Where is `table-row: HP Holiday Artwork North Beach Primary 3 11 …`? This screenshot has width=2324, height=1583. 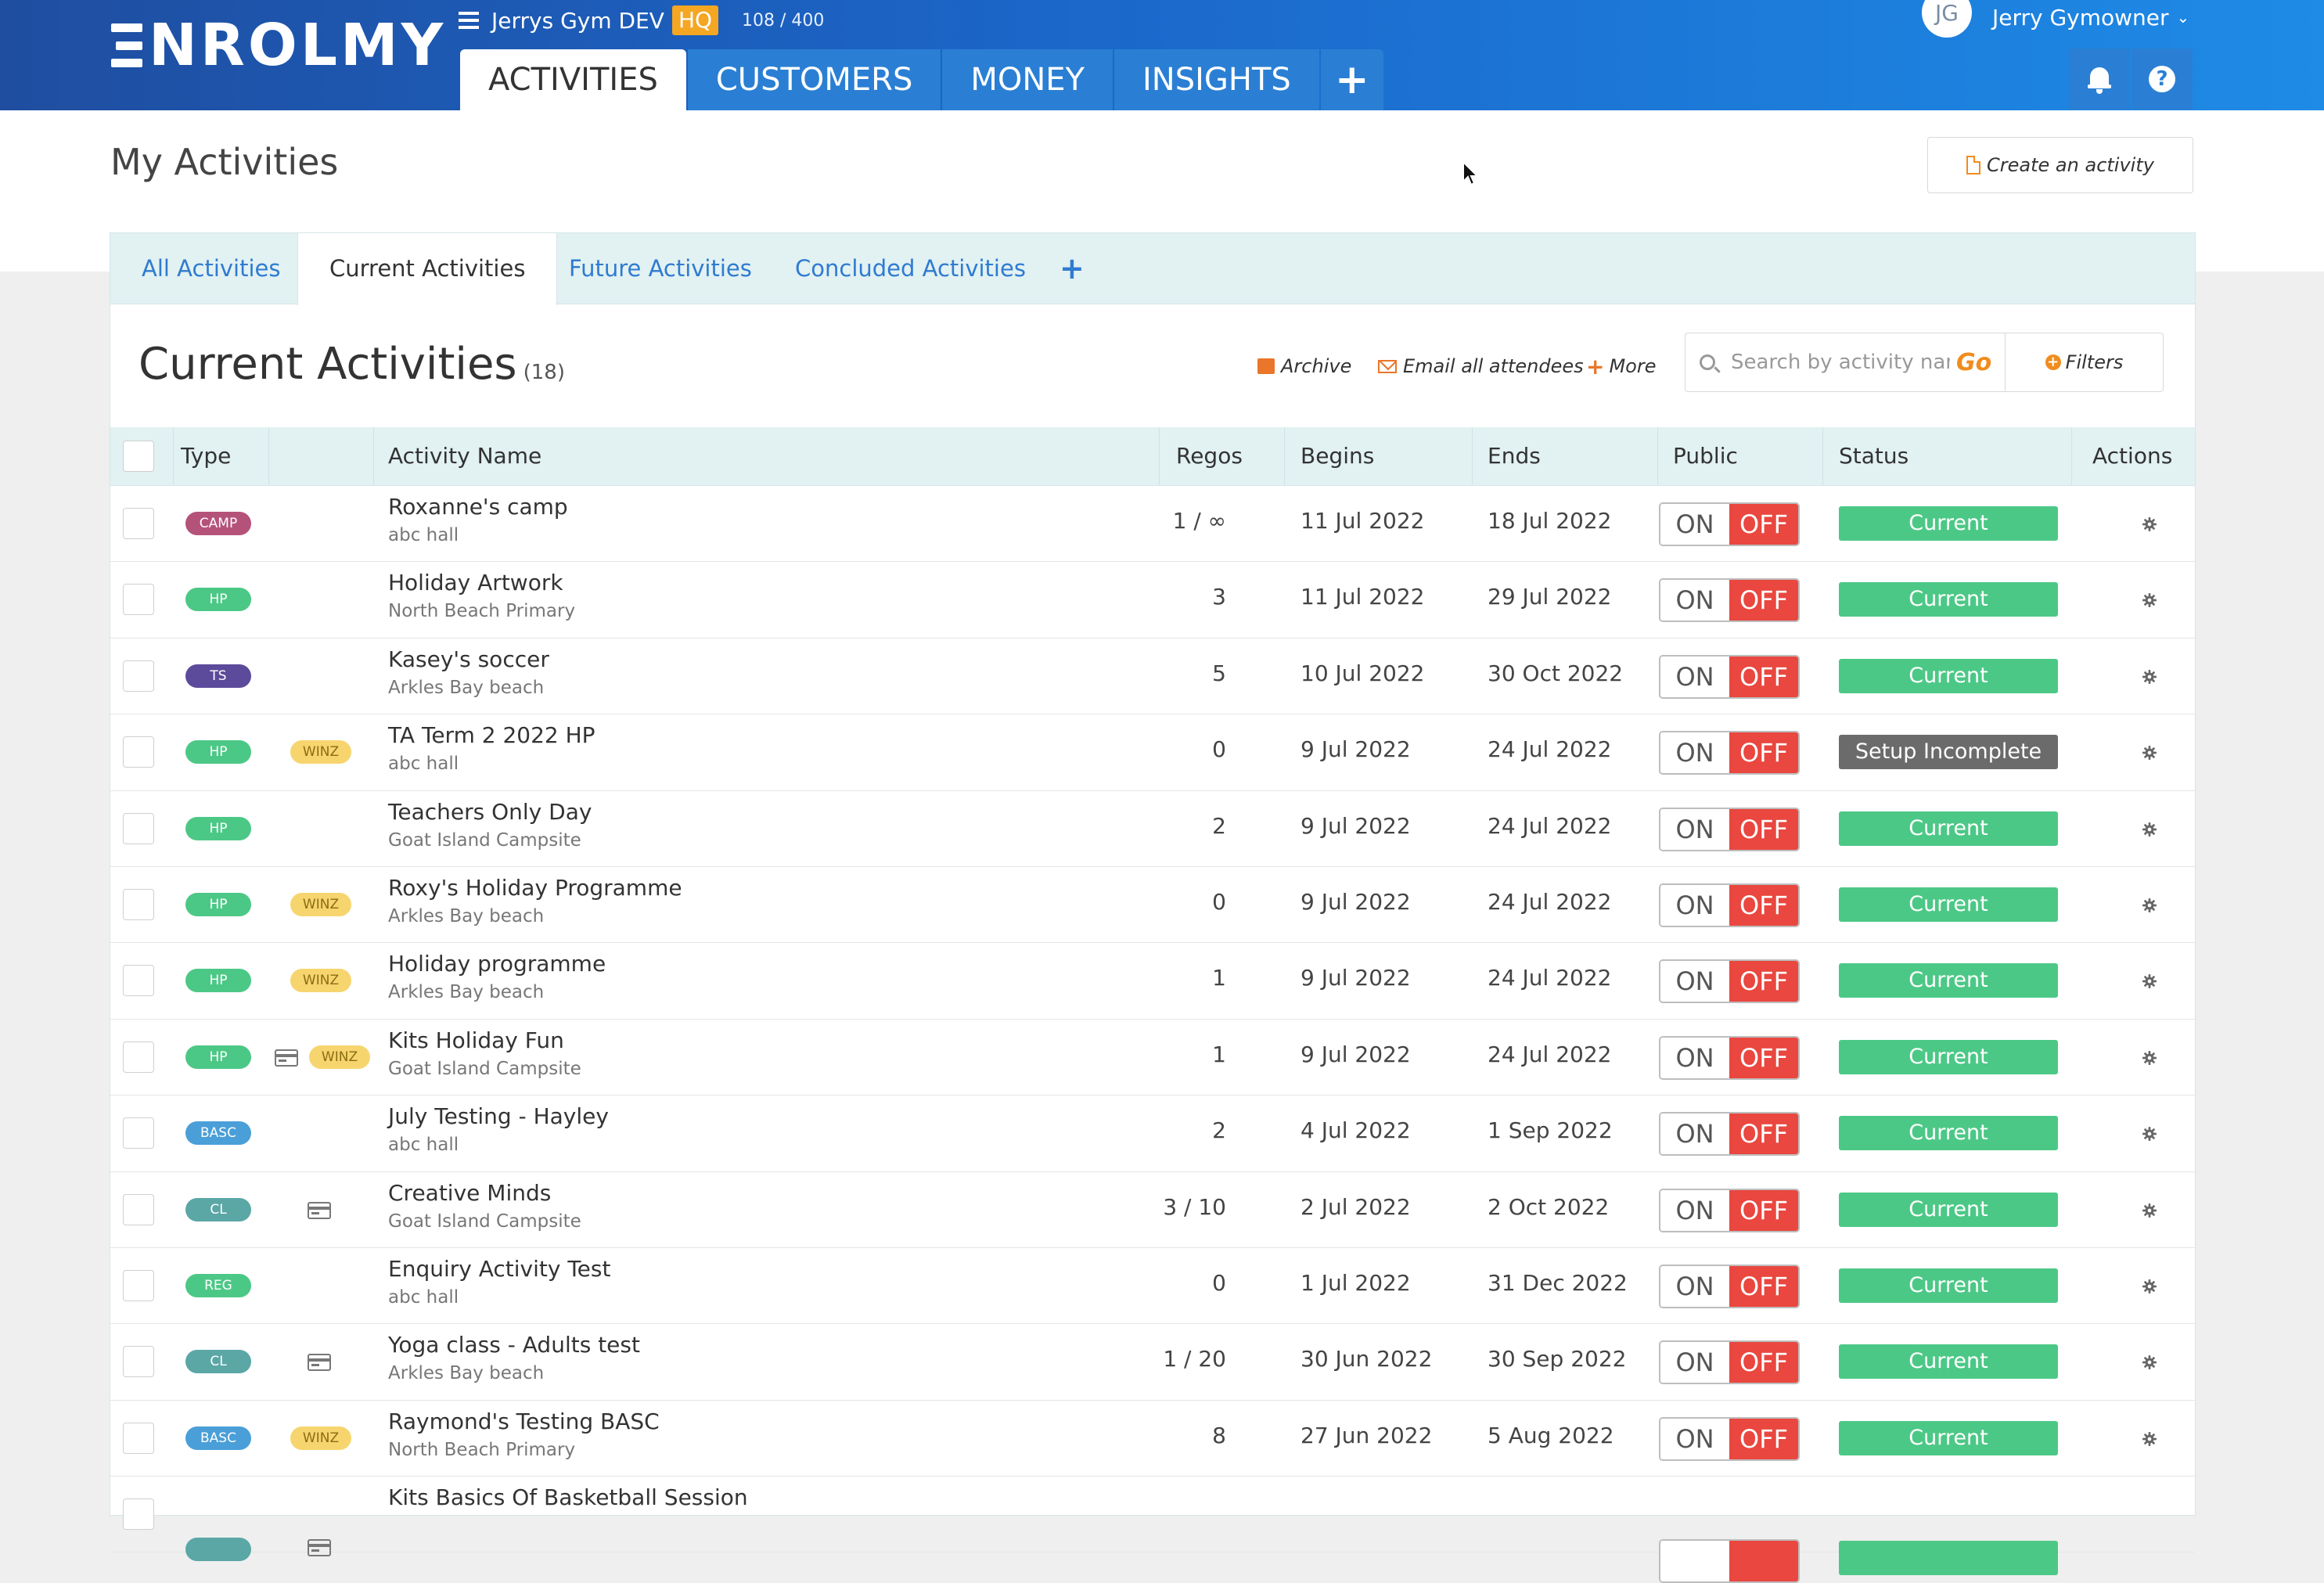
table-row: HP Holiday Artwork North Beach Primary 3 11 … is located at coordinates (1152, 600).